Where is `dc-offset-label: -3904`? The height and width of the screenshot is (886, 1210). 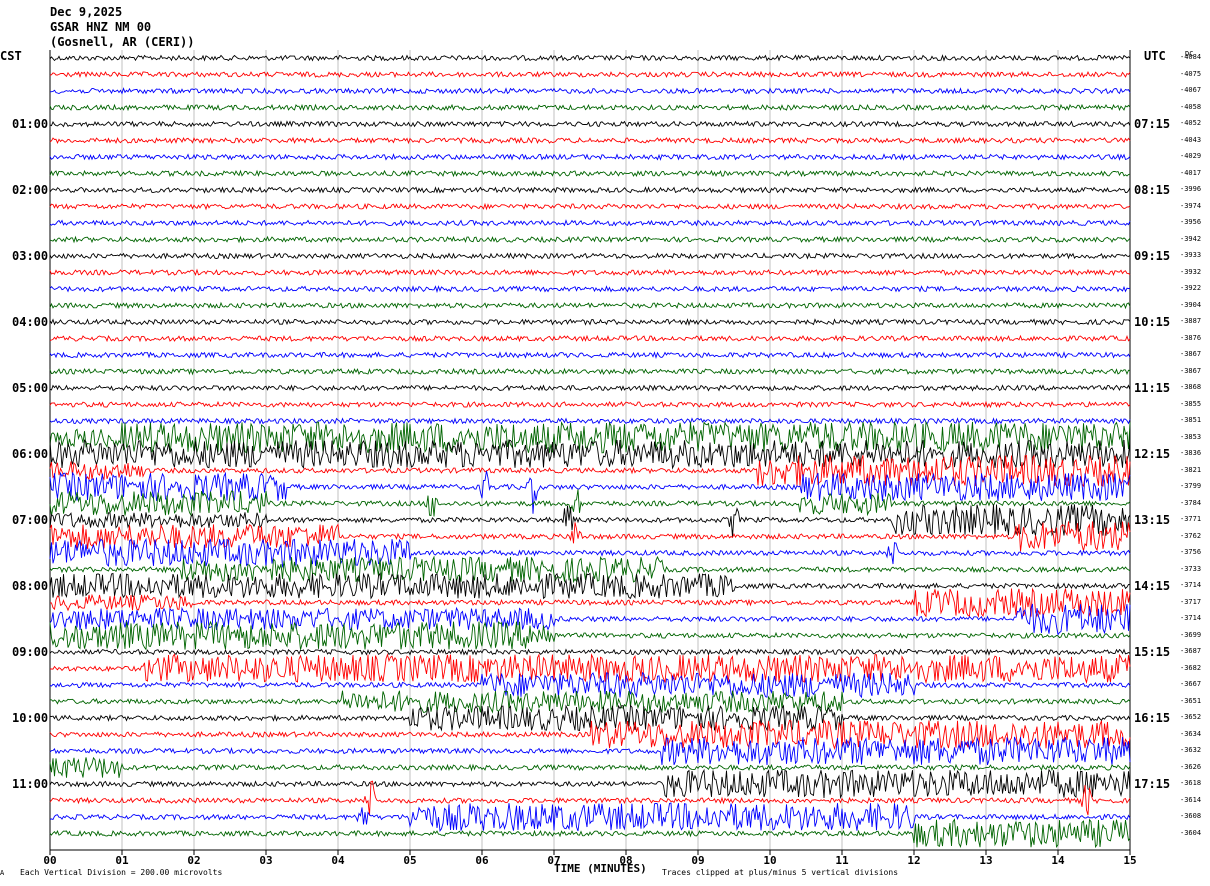
dc-offset-label: -3904 is located at coordinates (1191, 304).